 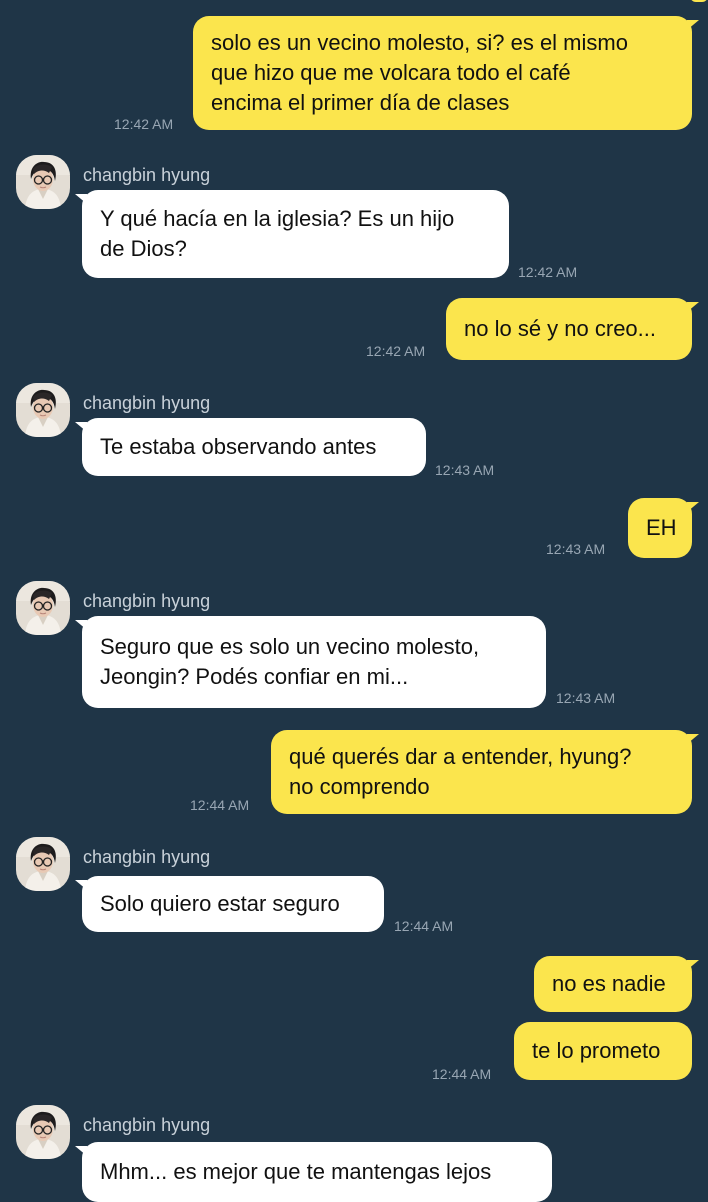 What do you see at coordinates (290, 646) in the screenshot?
I see `message-text-line: Seguro que es solo un vecino molesto,` at bounding box center [290, 646].